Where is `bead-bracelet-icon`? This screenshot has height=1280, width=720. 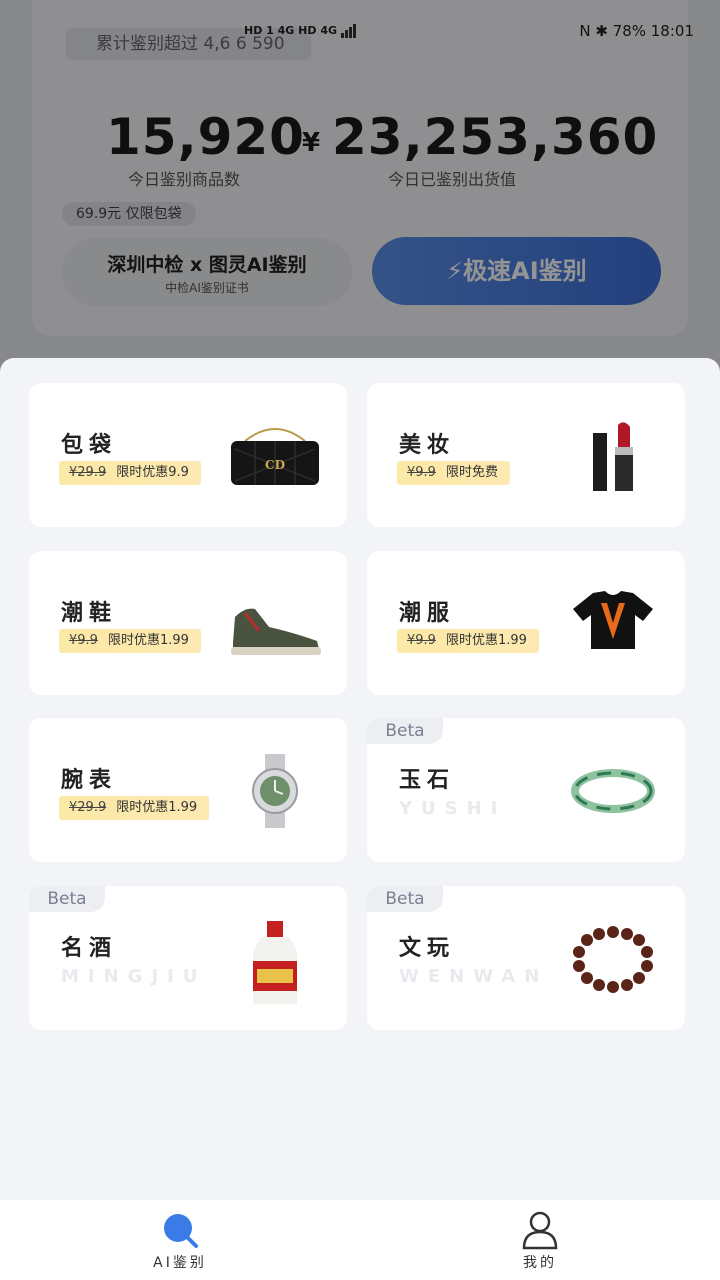 bead-bracelet-icon is located at coordinates (613, 959).